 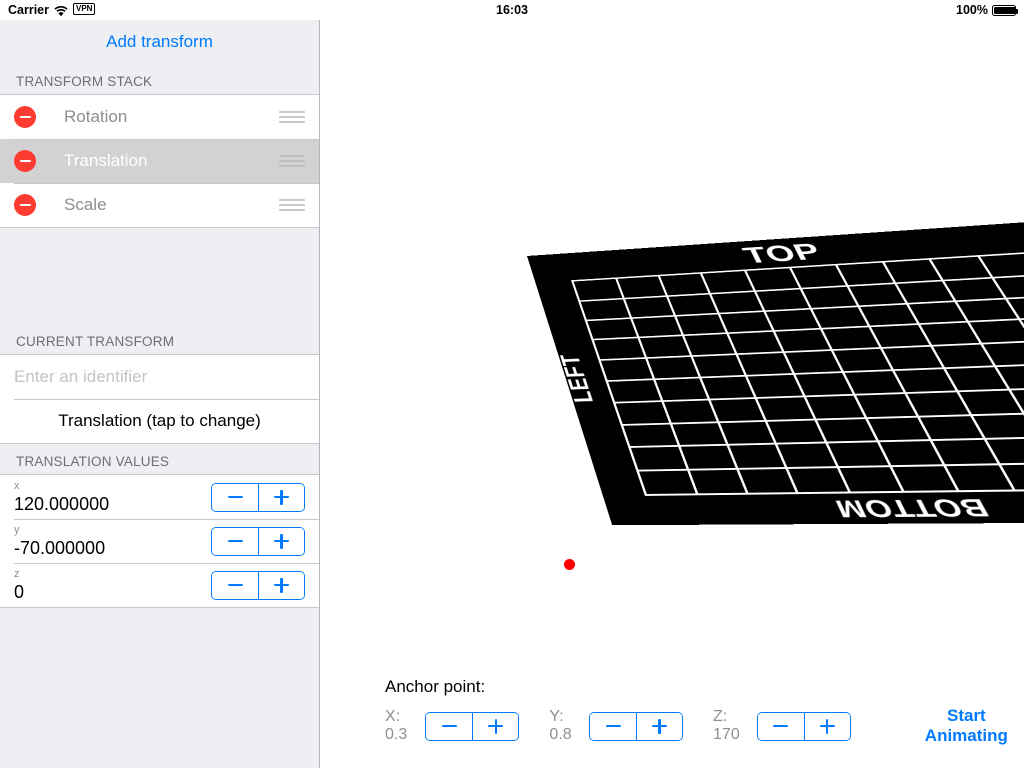 I want to click on axis-value-label: -70.000000, so click(x=60, y=548).